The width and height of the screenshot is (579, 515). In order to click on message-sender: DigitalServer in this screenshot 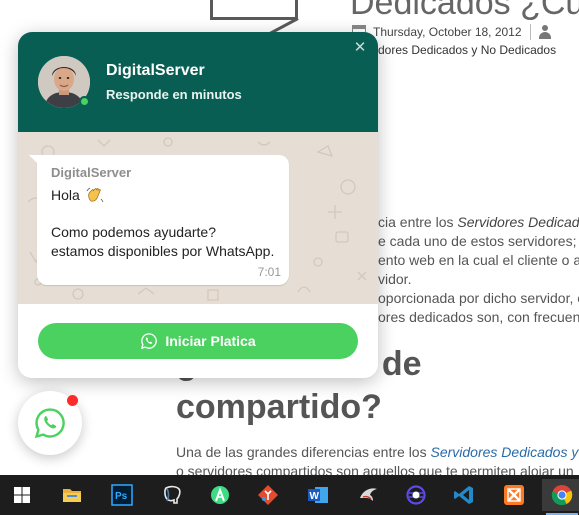, I will do `click(91, 172)`.